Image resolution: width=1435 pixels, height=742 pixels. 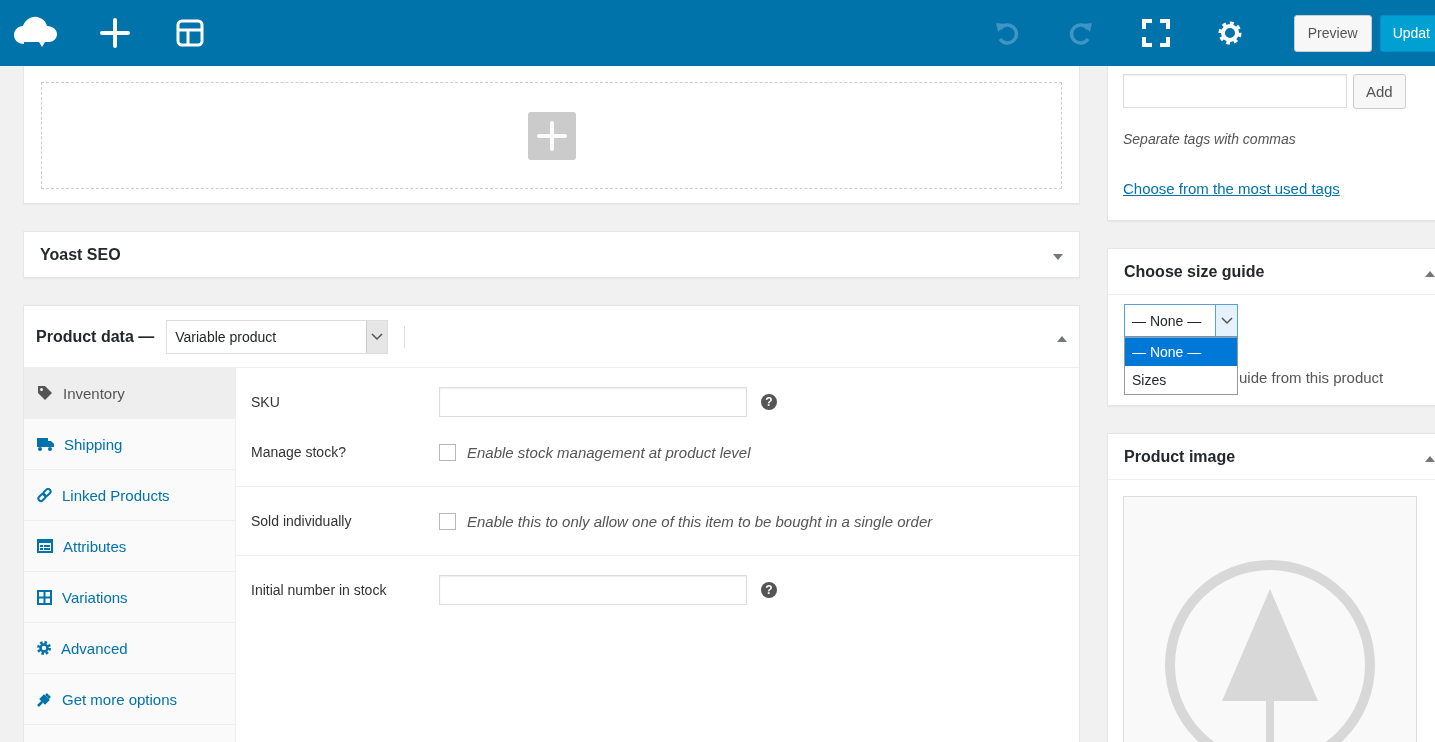 I want to click on truck-icon, so click(x=45, y=444).